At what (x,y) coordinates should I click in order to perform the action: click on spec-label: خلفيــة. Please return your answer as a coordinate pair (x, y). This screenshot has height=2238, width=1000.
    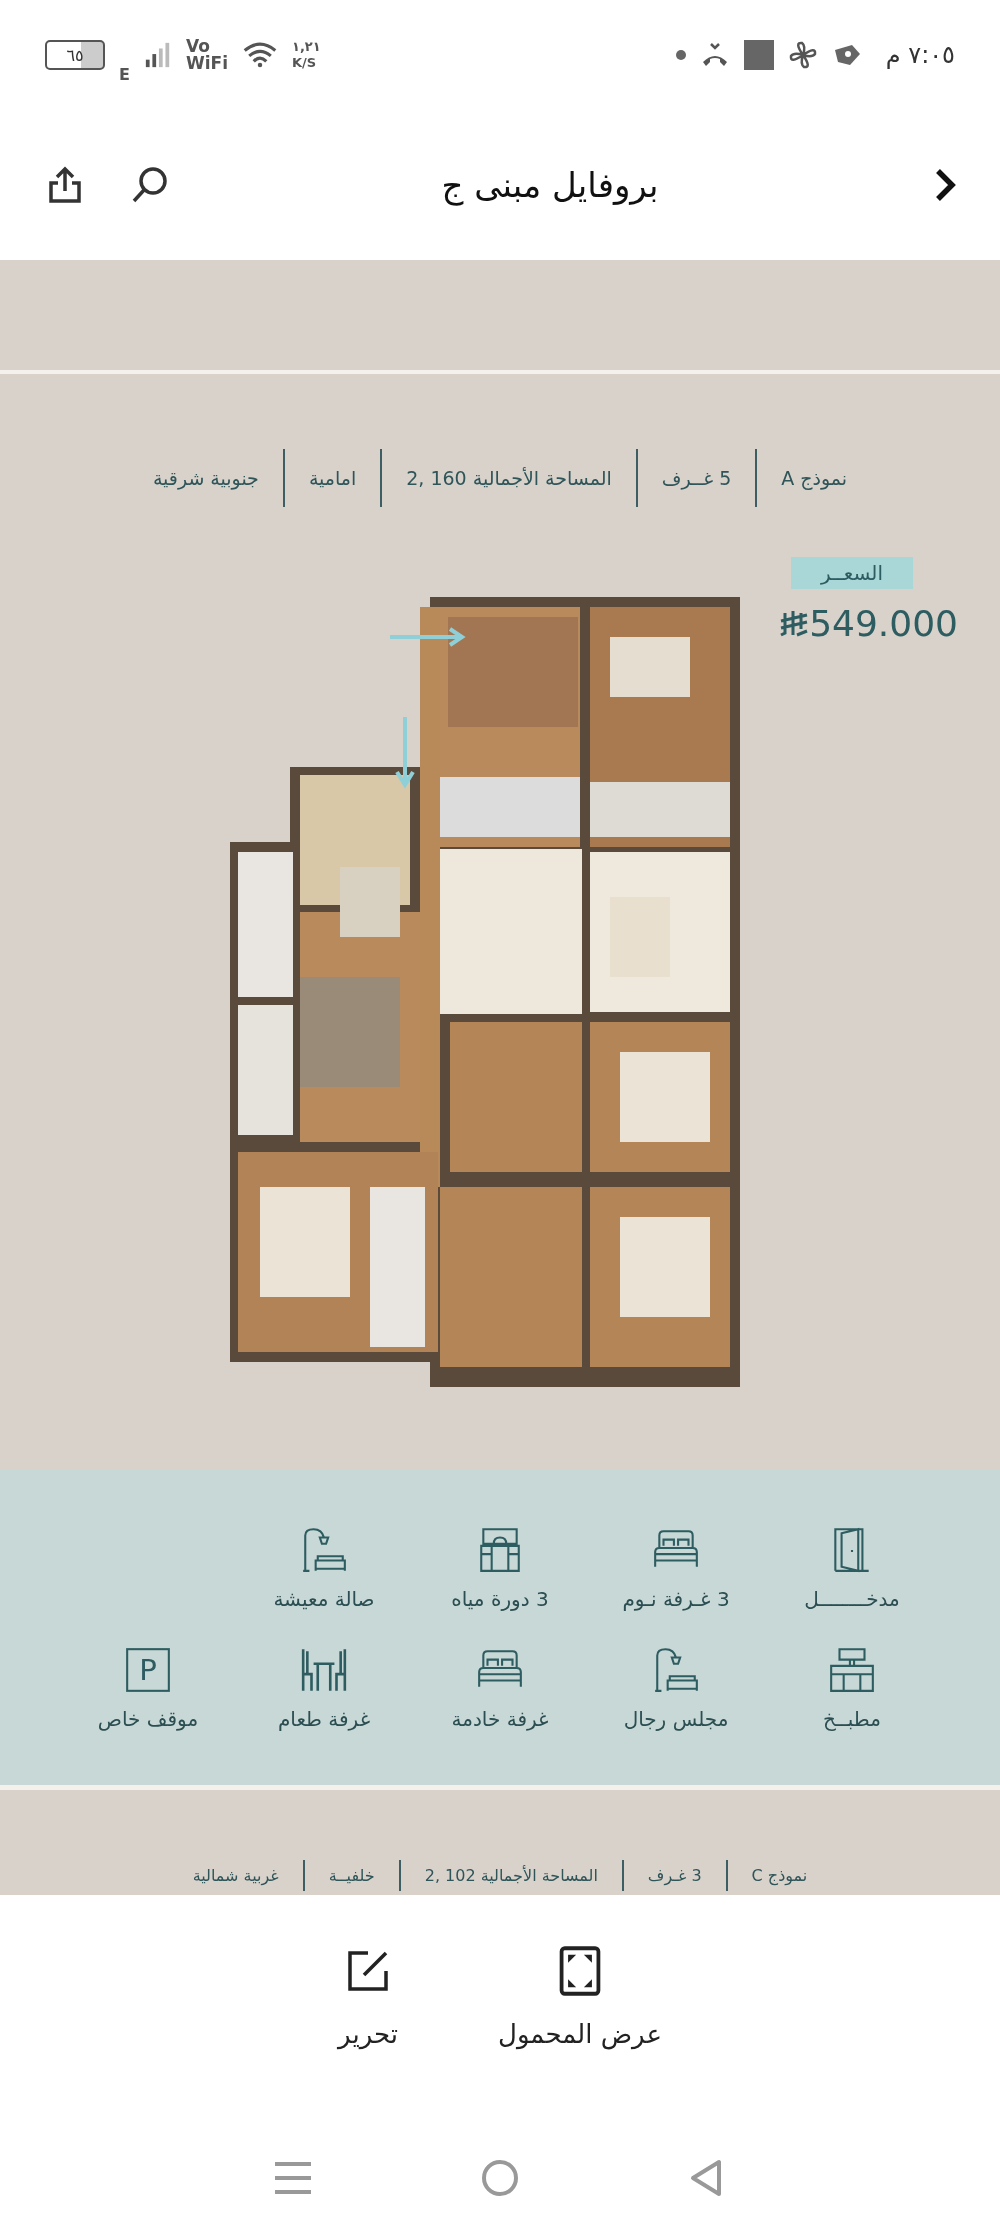
    Looking at the image, I should click on (350, 1875).